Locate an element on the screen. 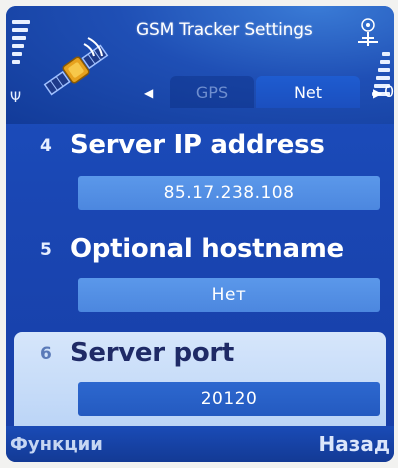 The width and height of the screenshot is (398, 468). tab-bar: GPS Net is located at coordinates (263, 92).